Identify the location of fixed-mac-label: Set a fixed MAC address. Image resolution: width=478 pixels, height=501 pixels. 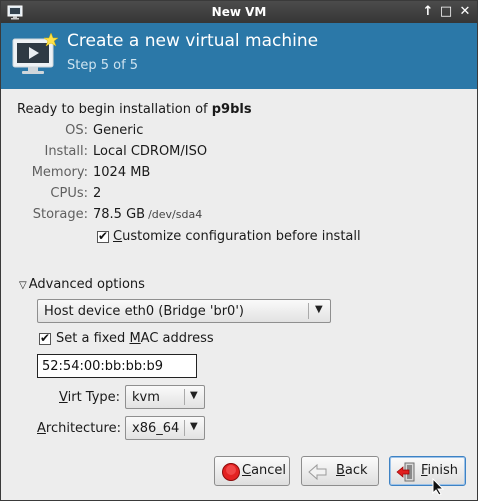
(135, 338).